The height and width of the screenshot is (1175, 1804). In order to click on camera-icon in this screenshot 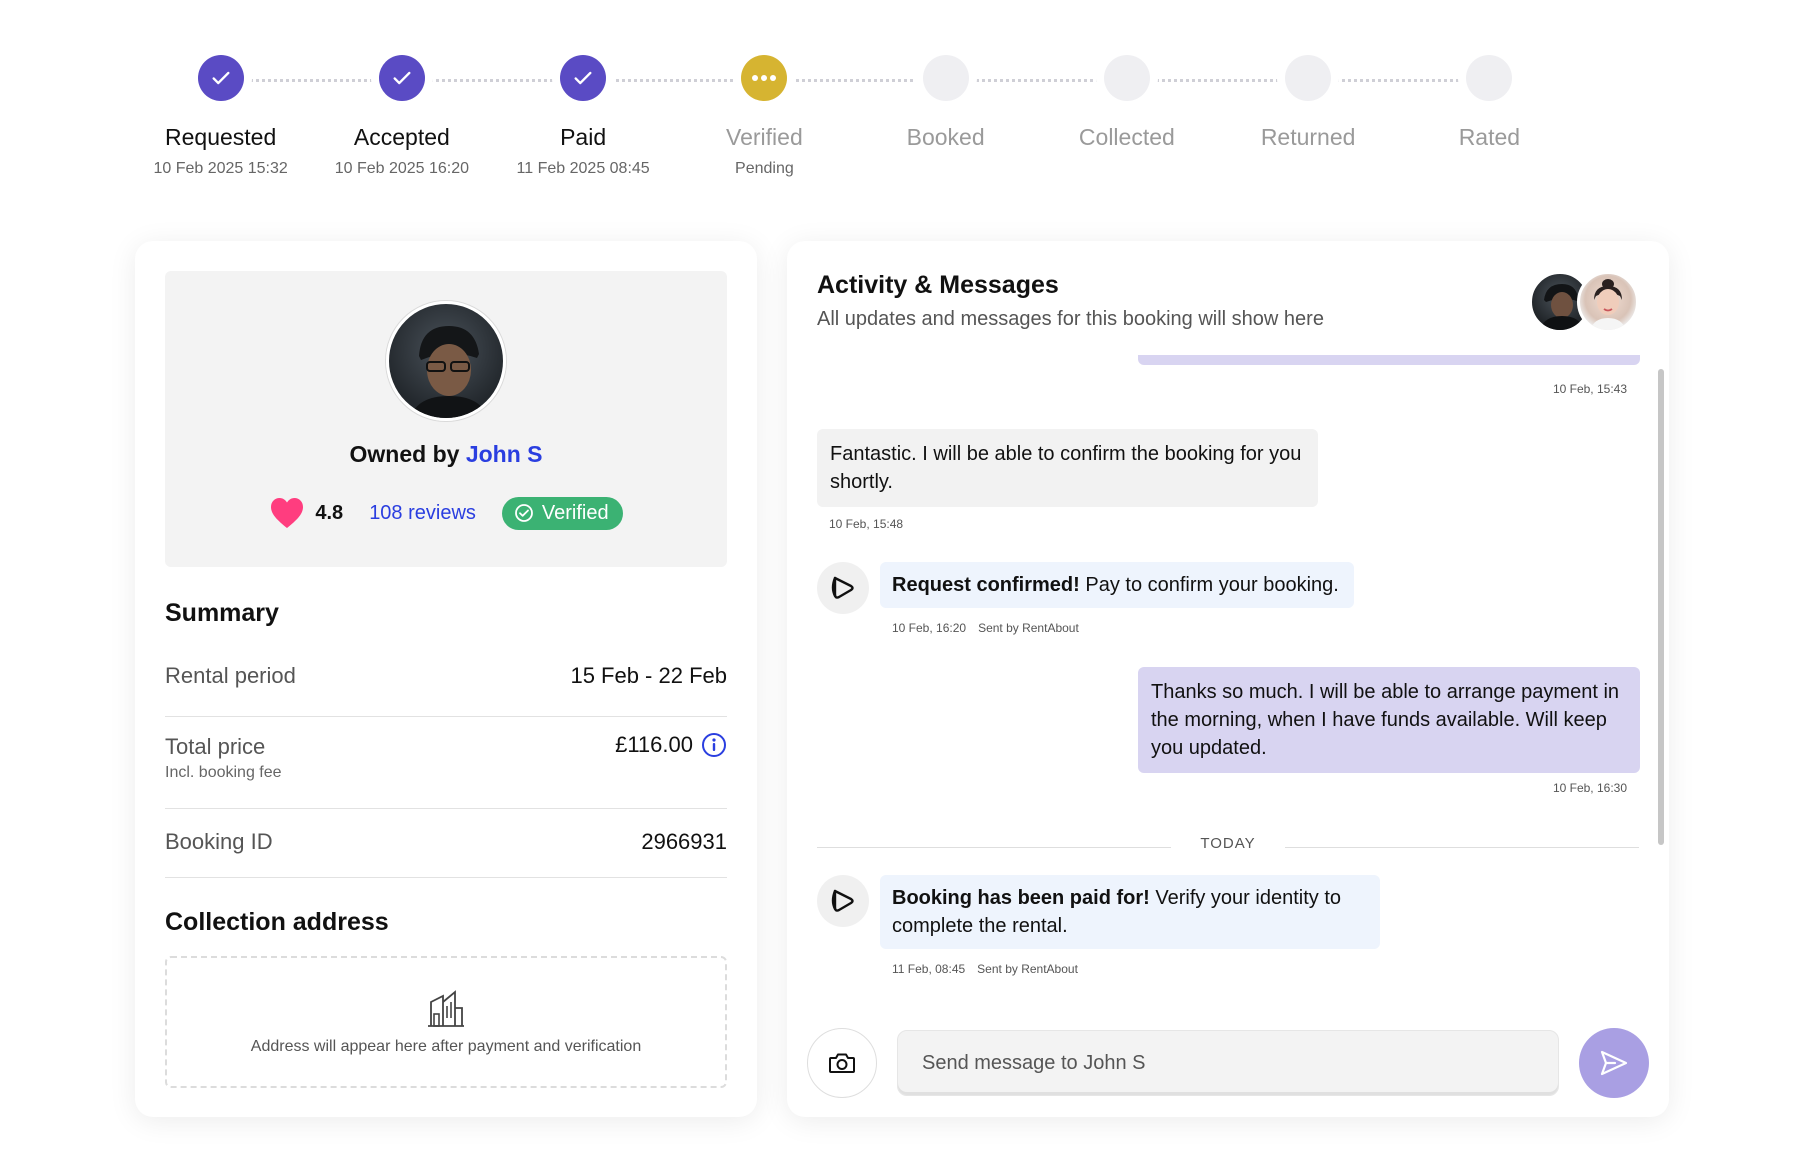, I will do `click(842, 1063)`.